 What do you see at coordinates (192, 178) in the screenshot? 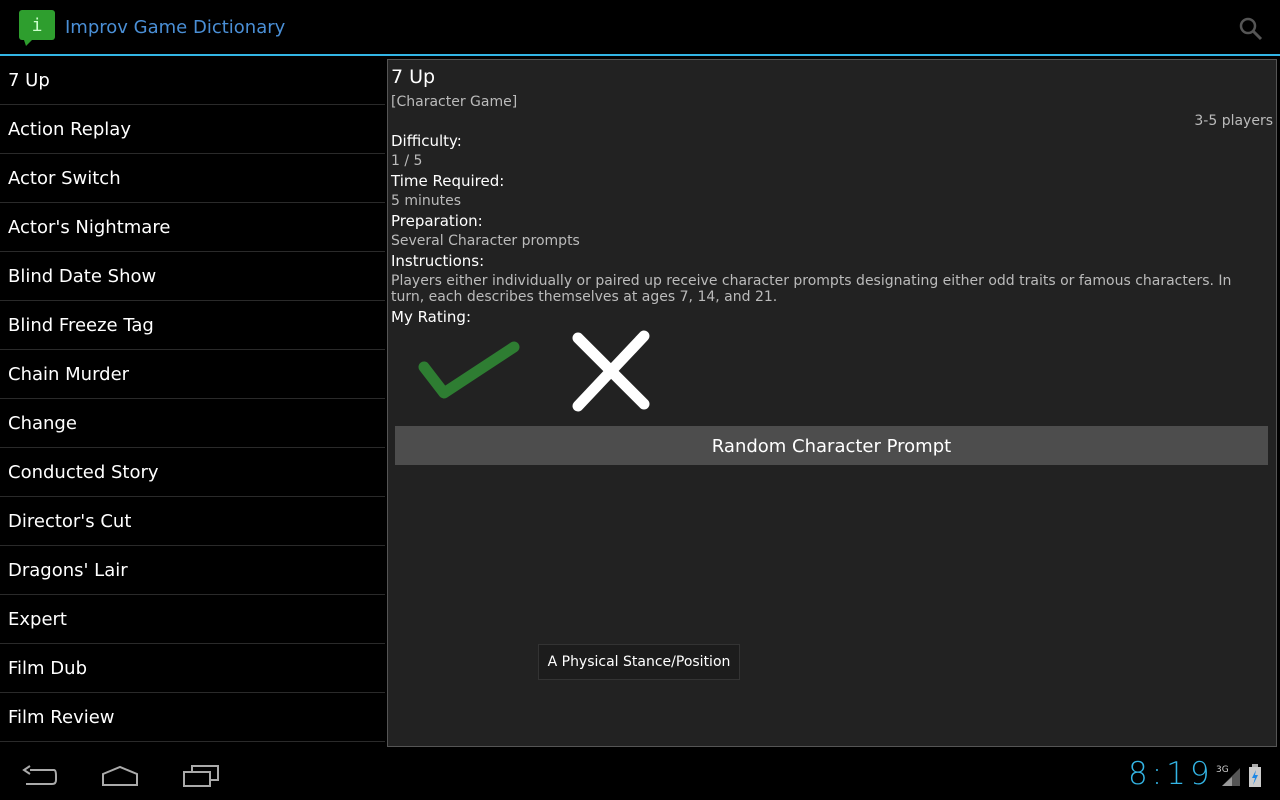
I see `list-item: Actor Switch` at bounding box center [192, 178].